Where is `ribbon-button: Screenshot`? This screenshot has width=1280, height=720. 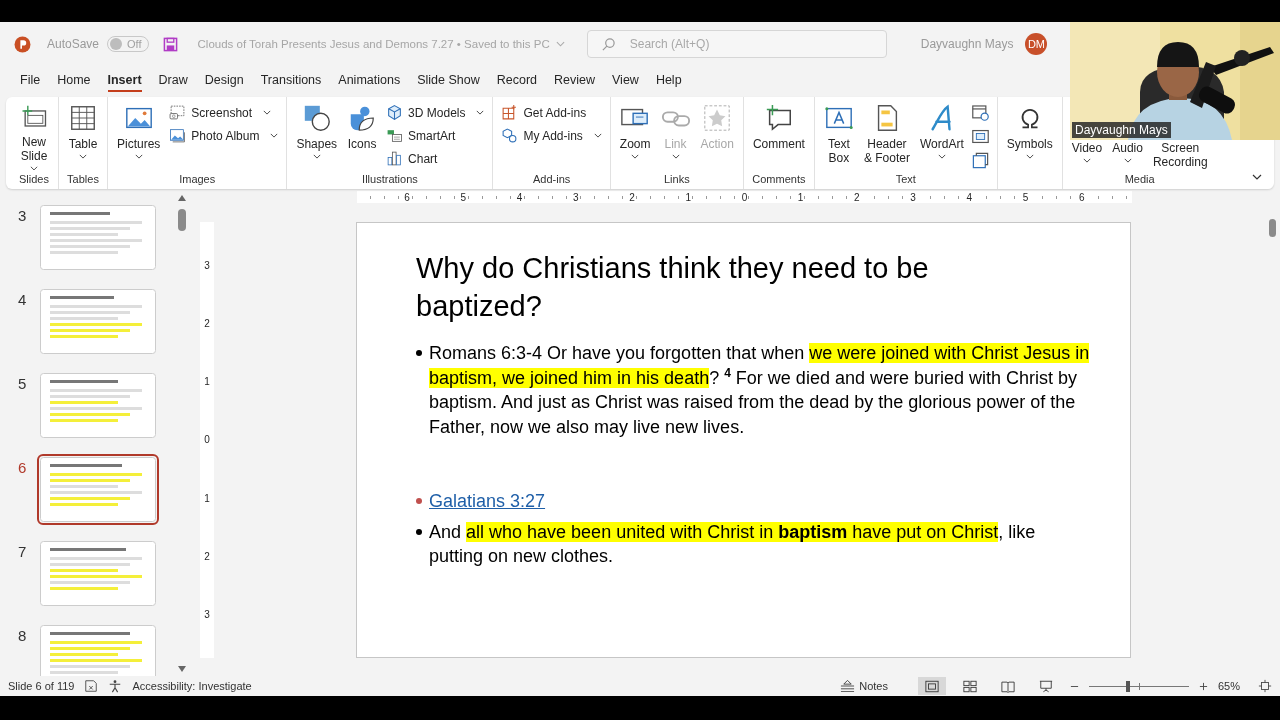
ribbon-button: Screenshot is located at coordinates (224, 112).